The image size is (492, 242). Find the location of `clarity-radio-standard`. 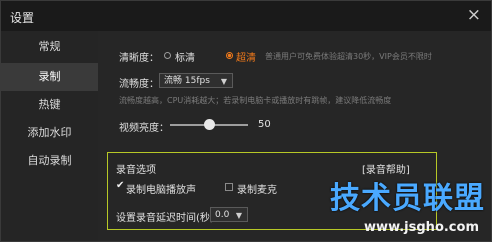

clarity-radio-standard is located at coordinates (167, 55).